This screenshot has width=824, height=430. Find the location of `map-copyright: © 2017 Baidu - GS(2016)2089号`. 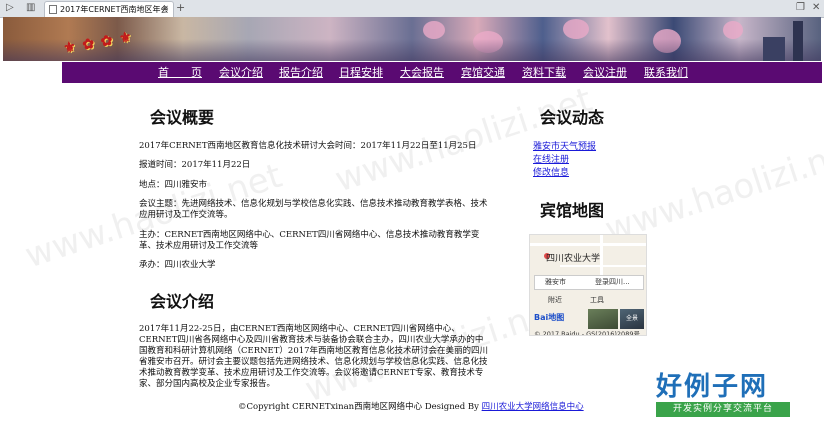

map-copyright: © 2017 Baidu - GS(2016)2089号 is located at coordinates (587, 333).